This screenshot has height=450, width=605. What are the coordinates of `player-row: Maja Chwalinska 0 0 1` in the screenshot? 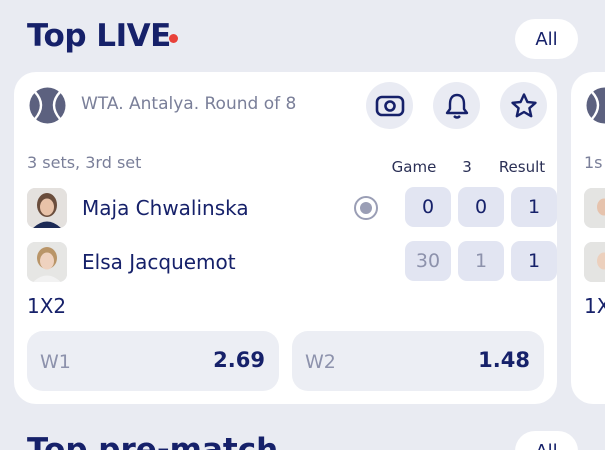 It's located at (292, 208).